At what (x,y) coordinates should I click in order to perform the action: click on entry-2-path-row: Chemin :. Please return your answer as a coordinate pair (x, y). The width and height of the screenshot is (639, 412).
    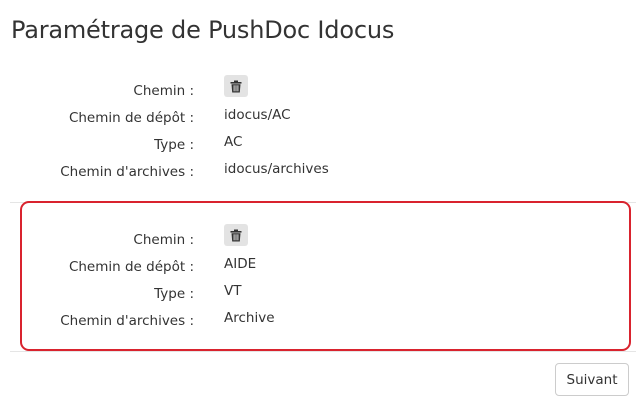
    Looking at the image, I should click on (319, 238).